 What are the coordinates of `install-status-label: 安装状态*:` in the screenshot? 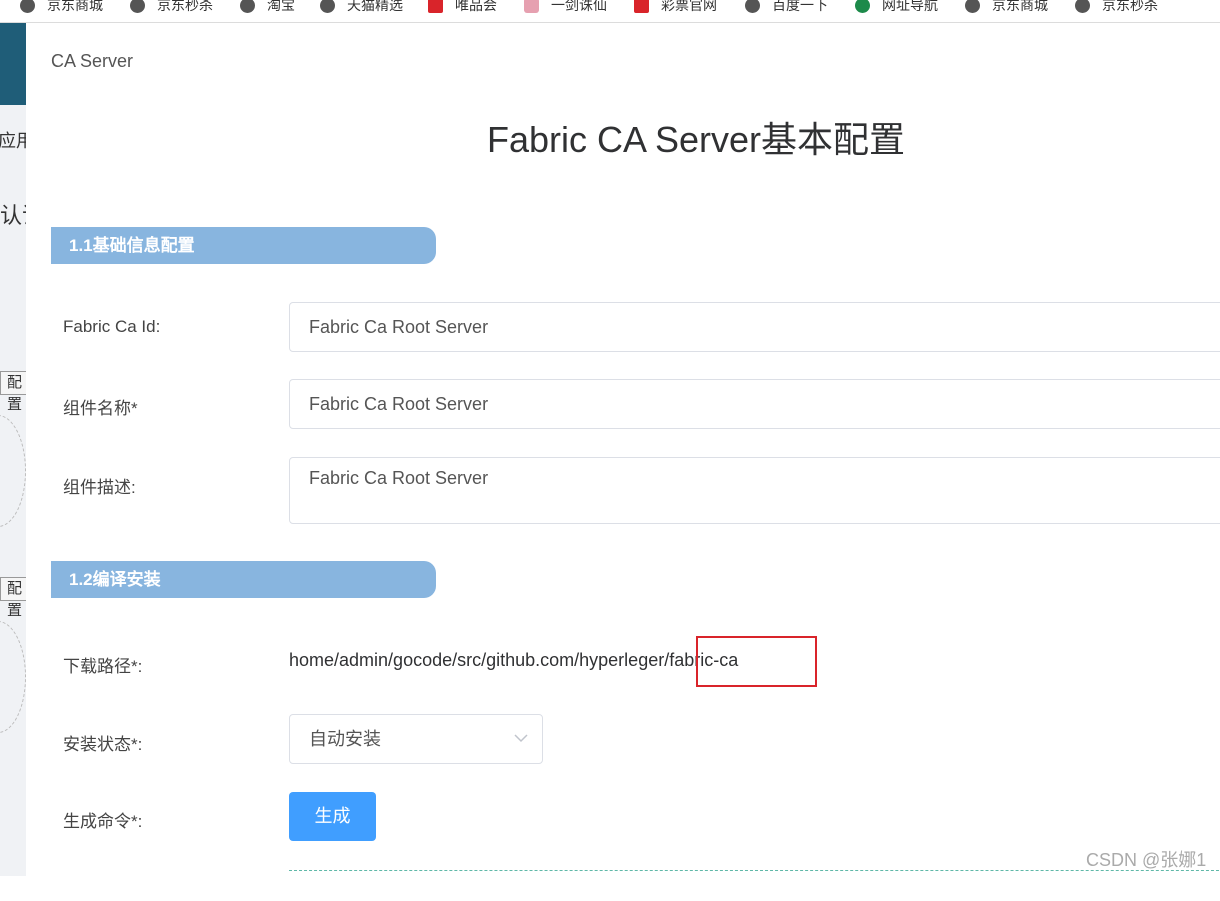 It's located at (103, 744).